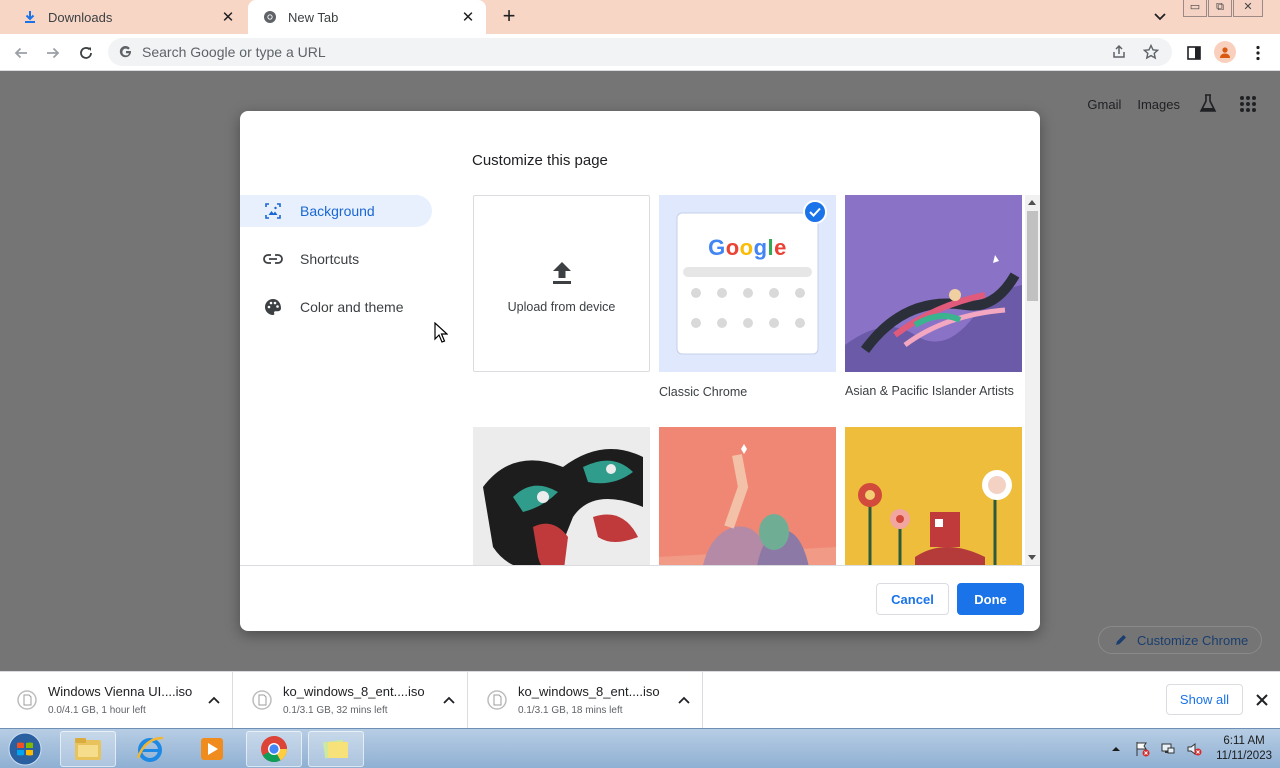 This screenshot has height=768, width=1280. I want to click on customize-chrome-label: Customize Chrome, so click(1193, 640).